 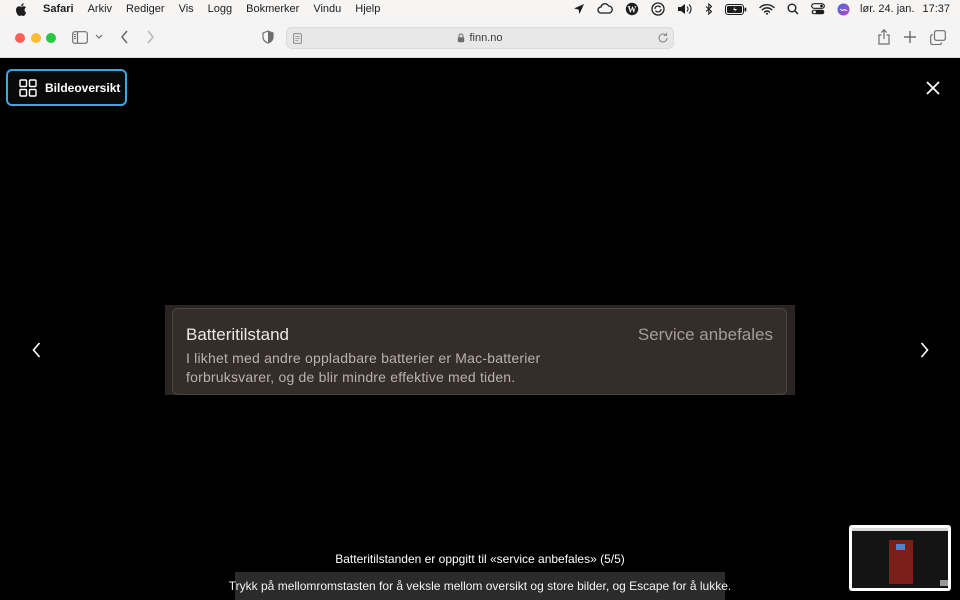 I want to click on previous-image-button, so click(x=36, y=350).